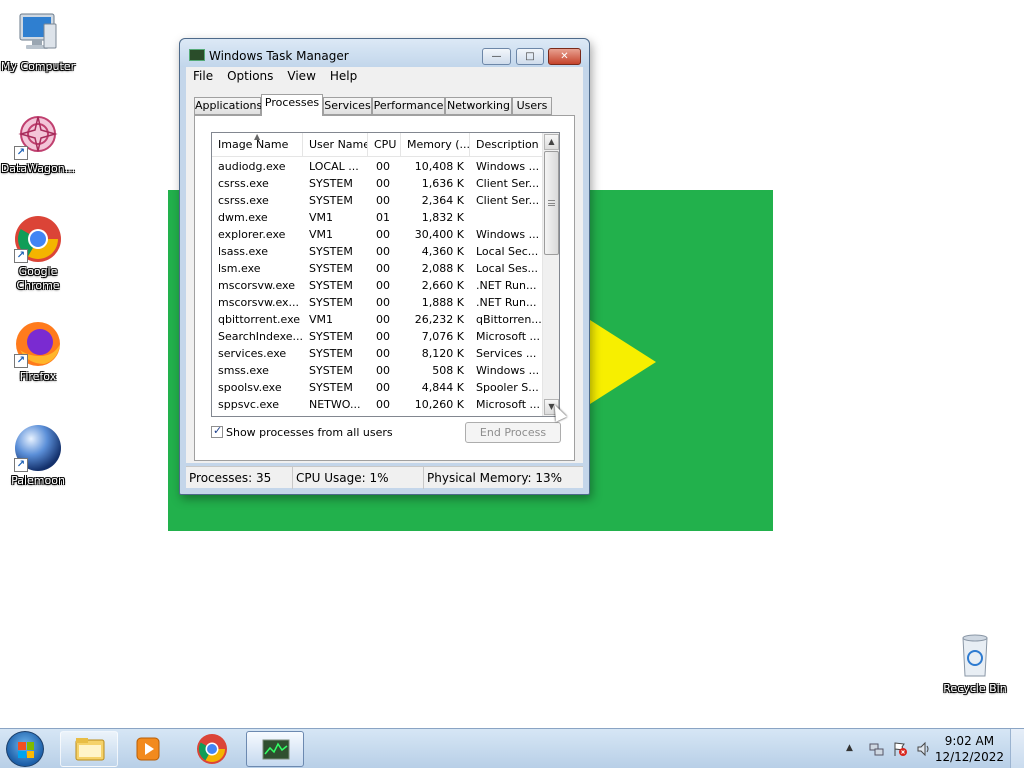  Describe the element at coordinates (243, 370) in the screenshot. I see `cell-image-name: smss.exe` at that location.